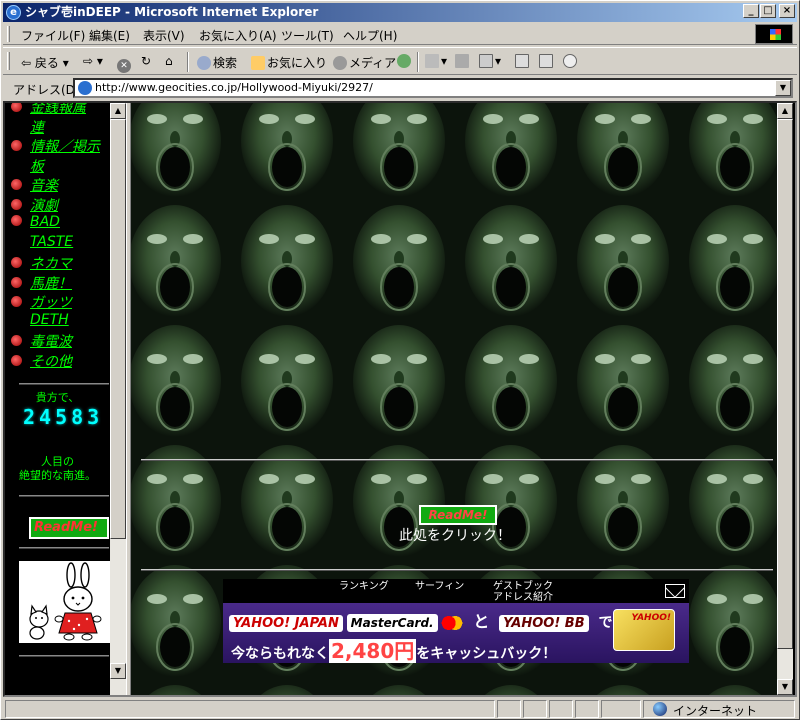 The image size is (800, 720). What do you see at coordinates (768, 11) in the screenshot?
I see `maximize-button: □` at bounding box center [768, 11].